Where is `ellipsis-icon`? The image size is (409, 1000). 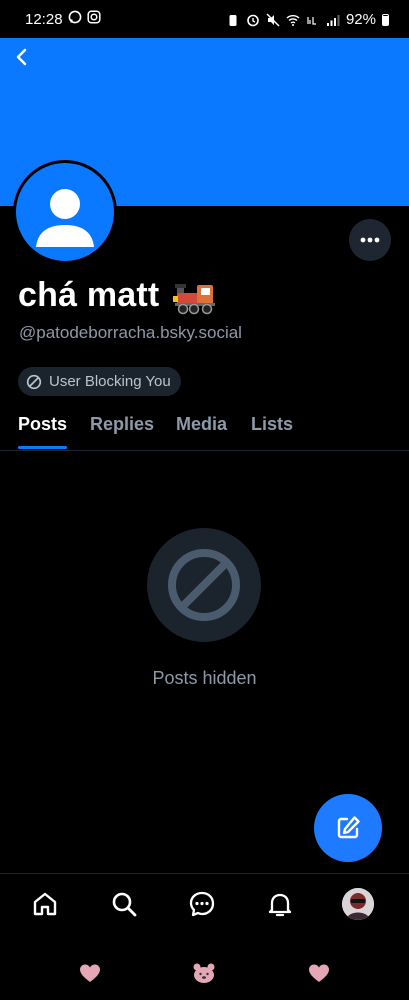
ellipsis-icon is located at coordinates (370, 240).